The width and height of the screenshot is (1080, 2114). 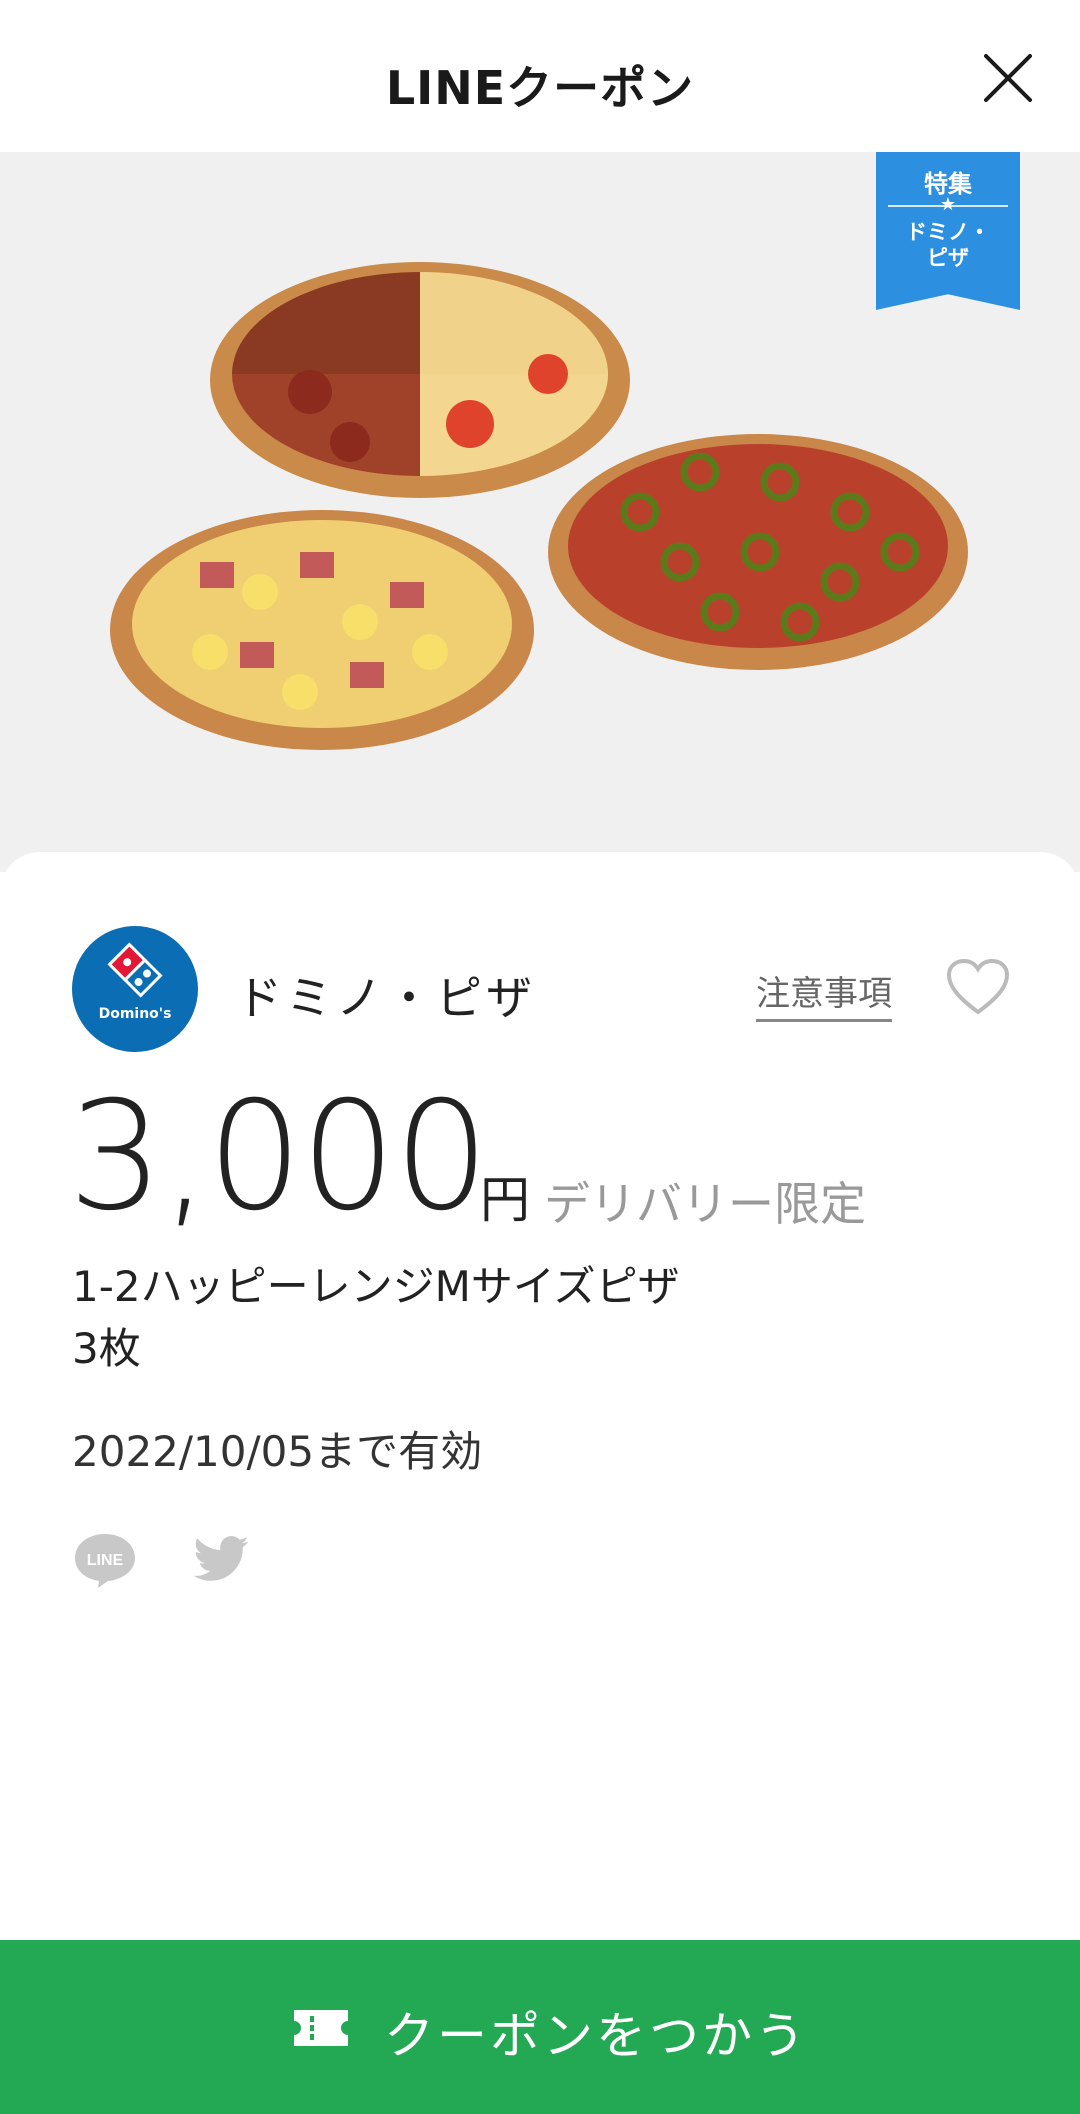 What do you see at coordinates (277, 1451) in the screenshot?
I see `valid-until: 2022/10/05まで有効` at bounding box center [277, 1451].